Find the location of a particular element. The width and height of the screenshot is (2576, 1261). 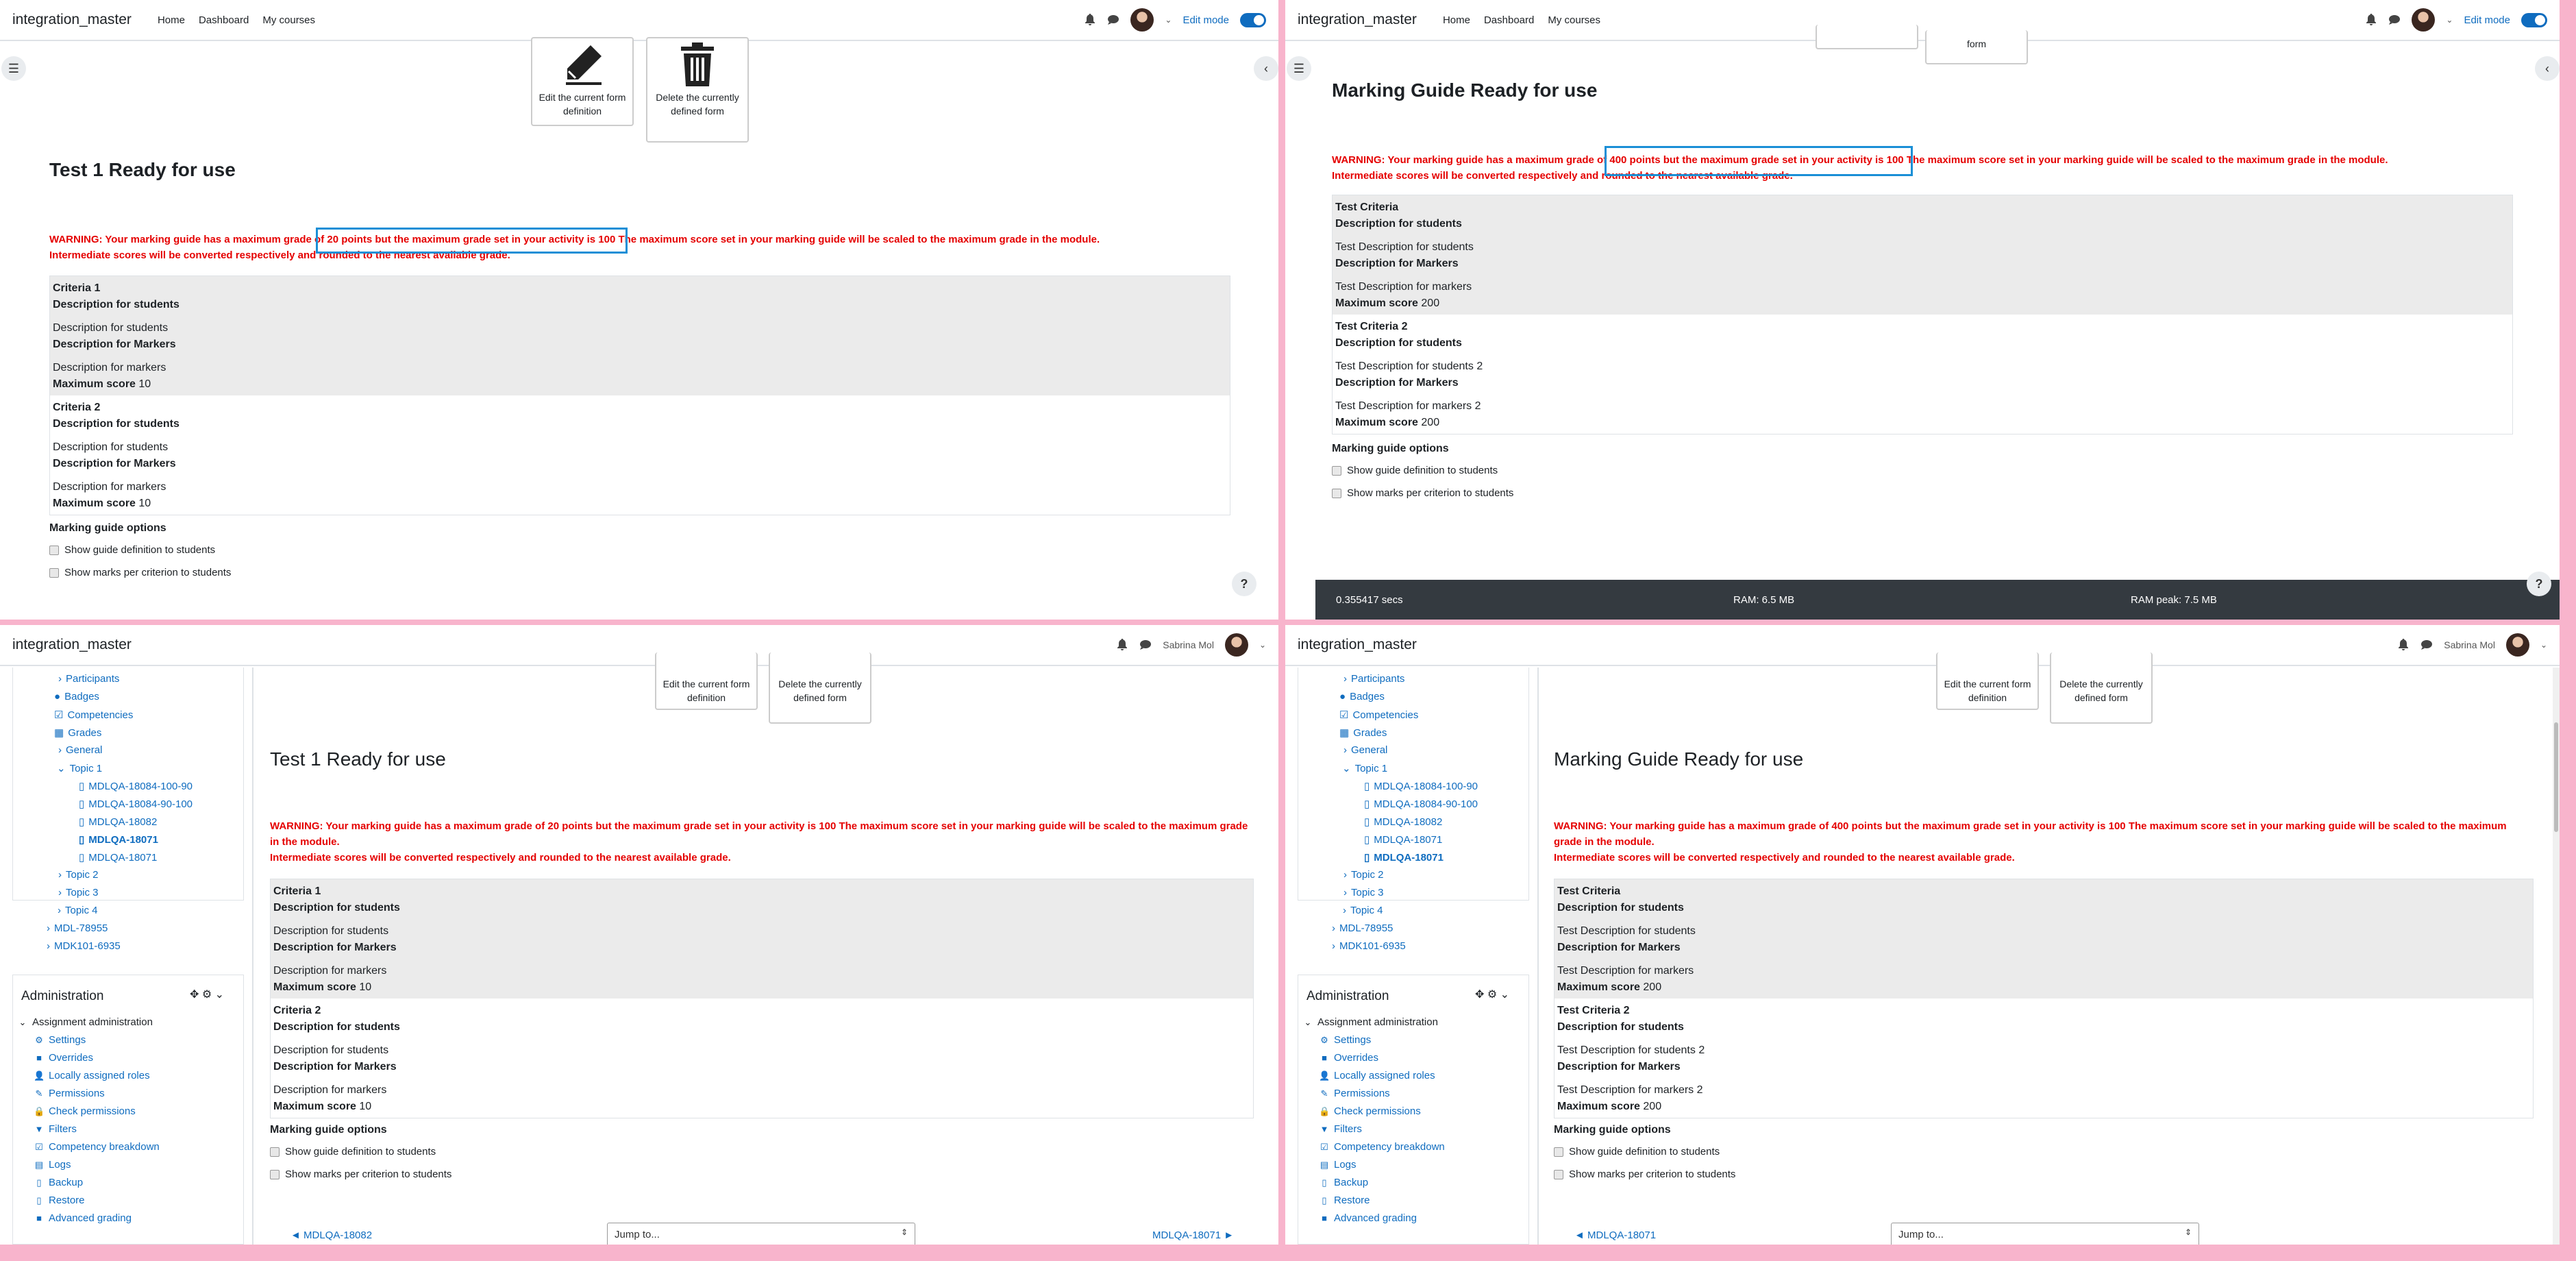

scrollbar-thumb is located at coordinates (2556, 777).